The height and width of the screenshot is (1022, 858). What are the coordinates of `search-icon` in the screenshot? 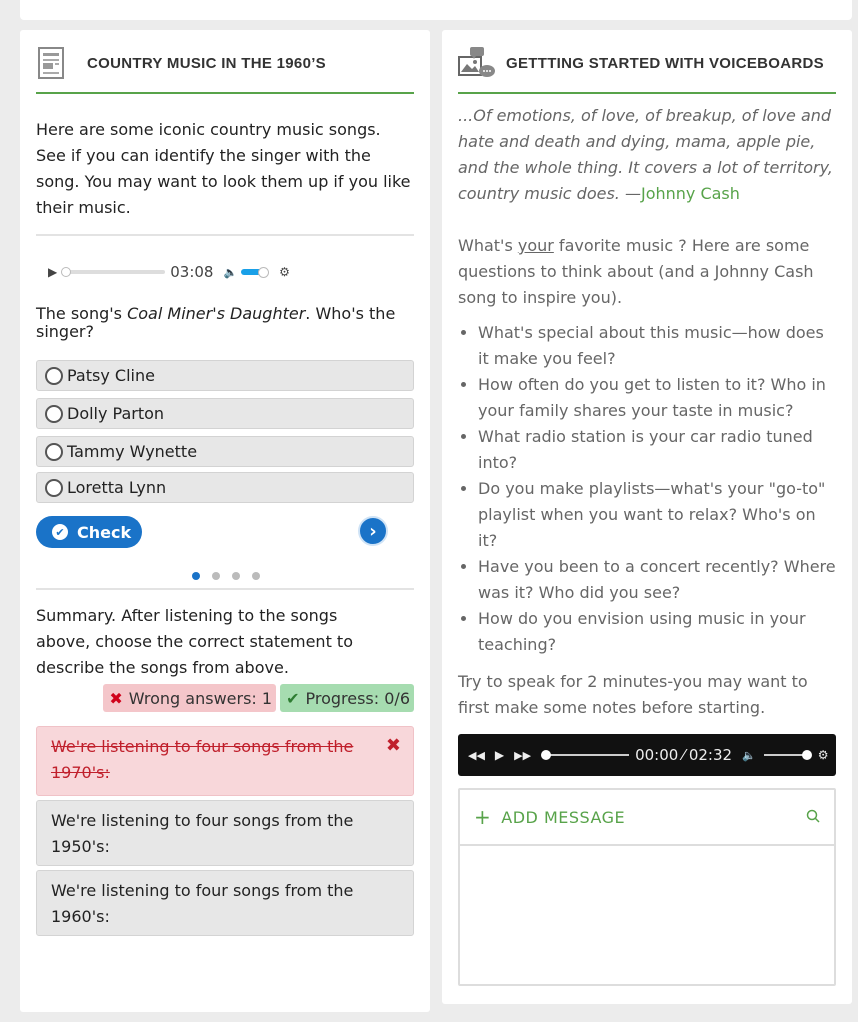 It's located at (813, 817).